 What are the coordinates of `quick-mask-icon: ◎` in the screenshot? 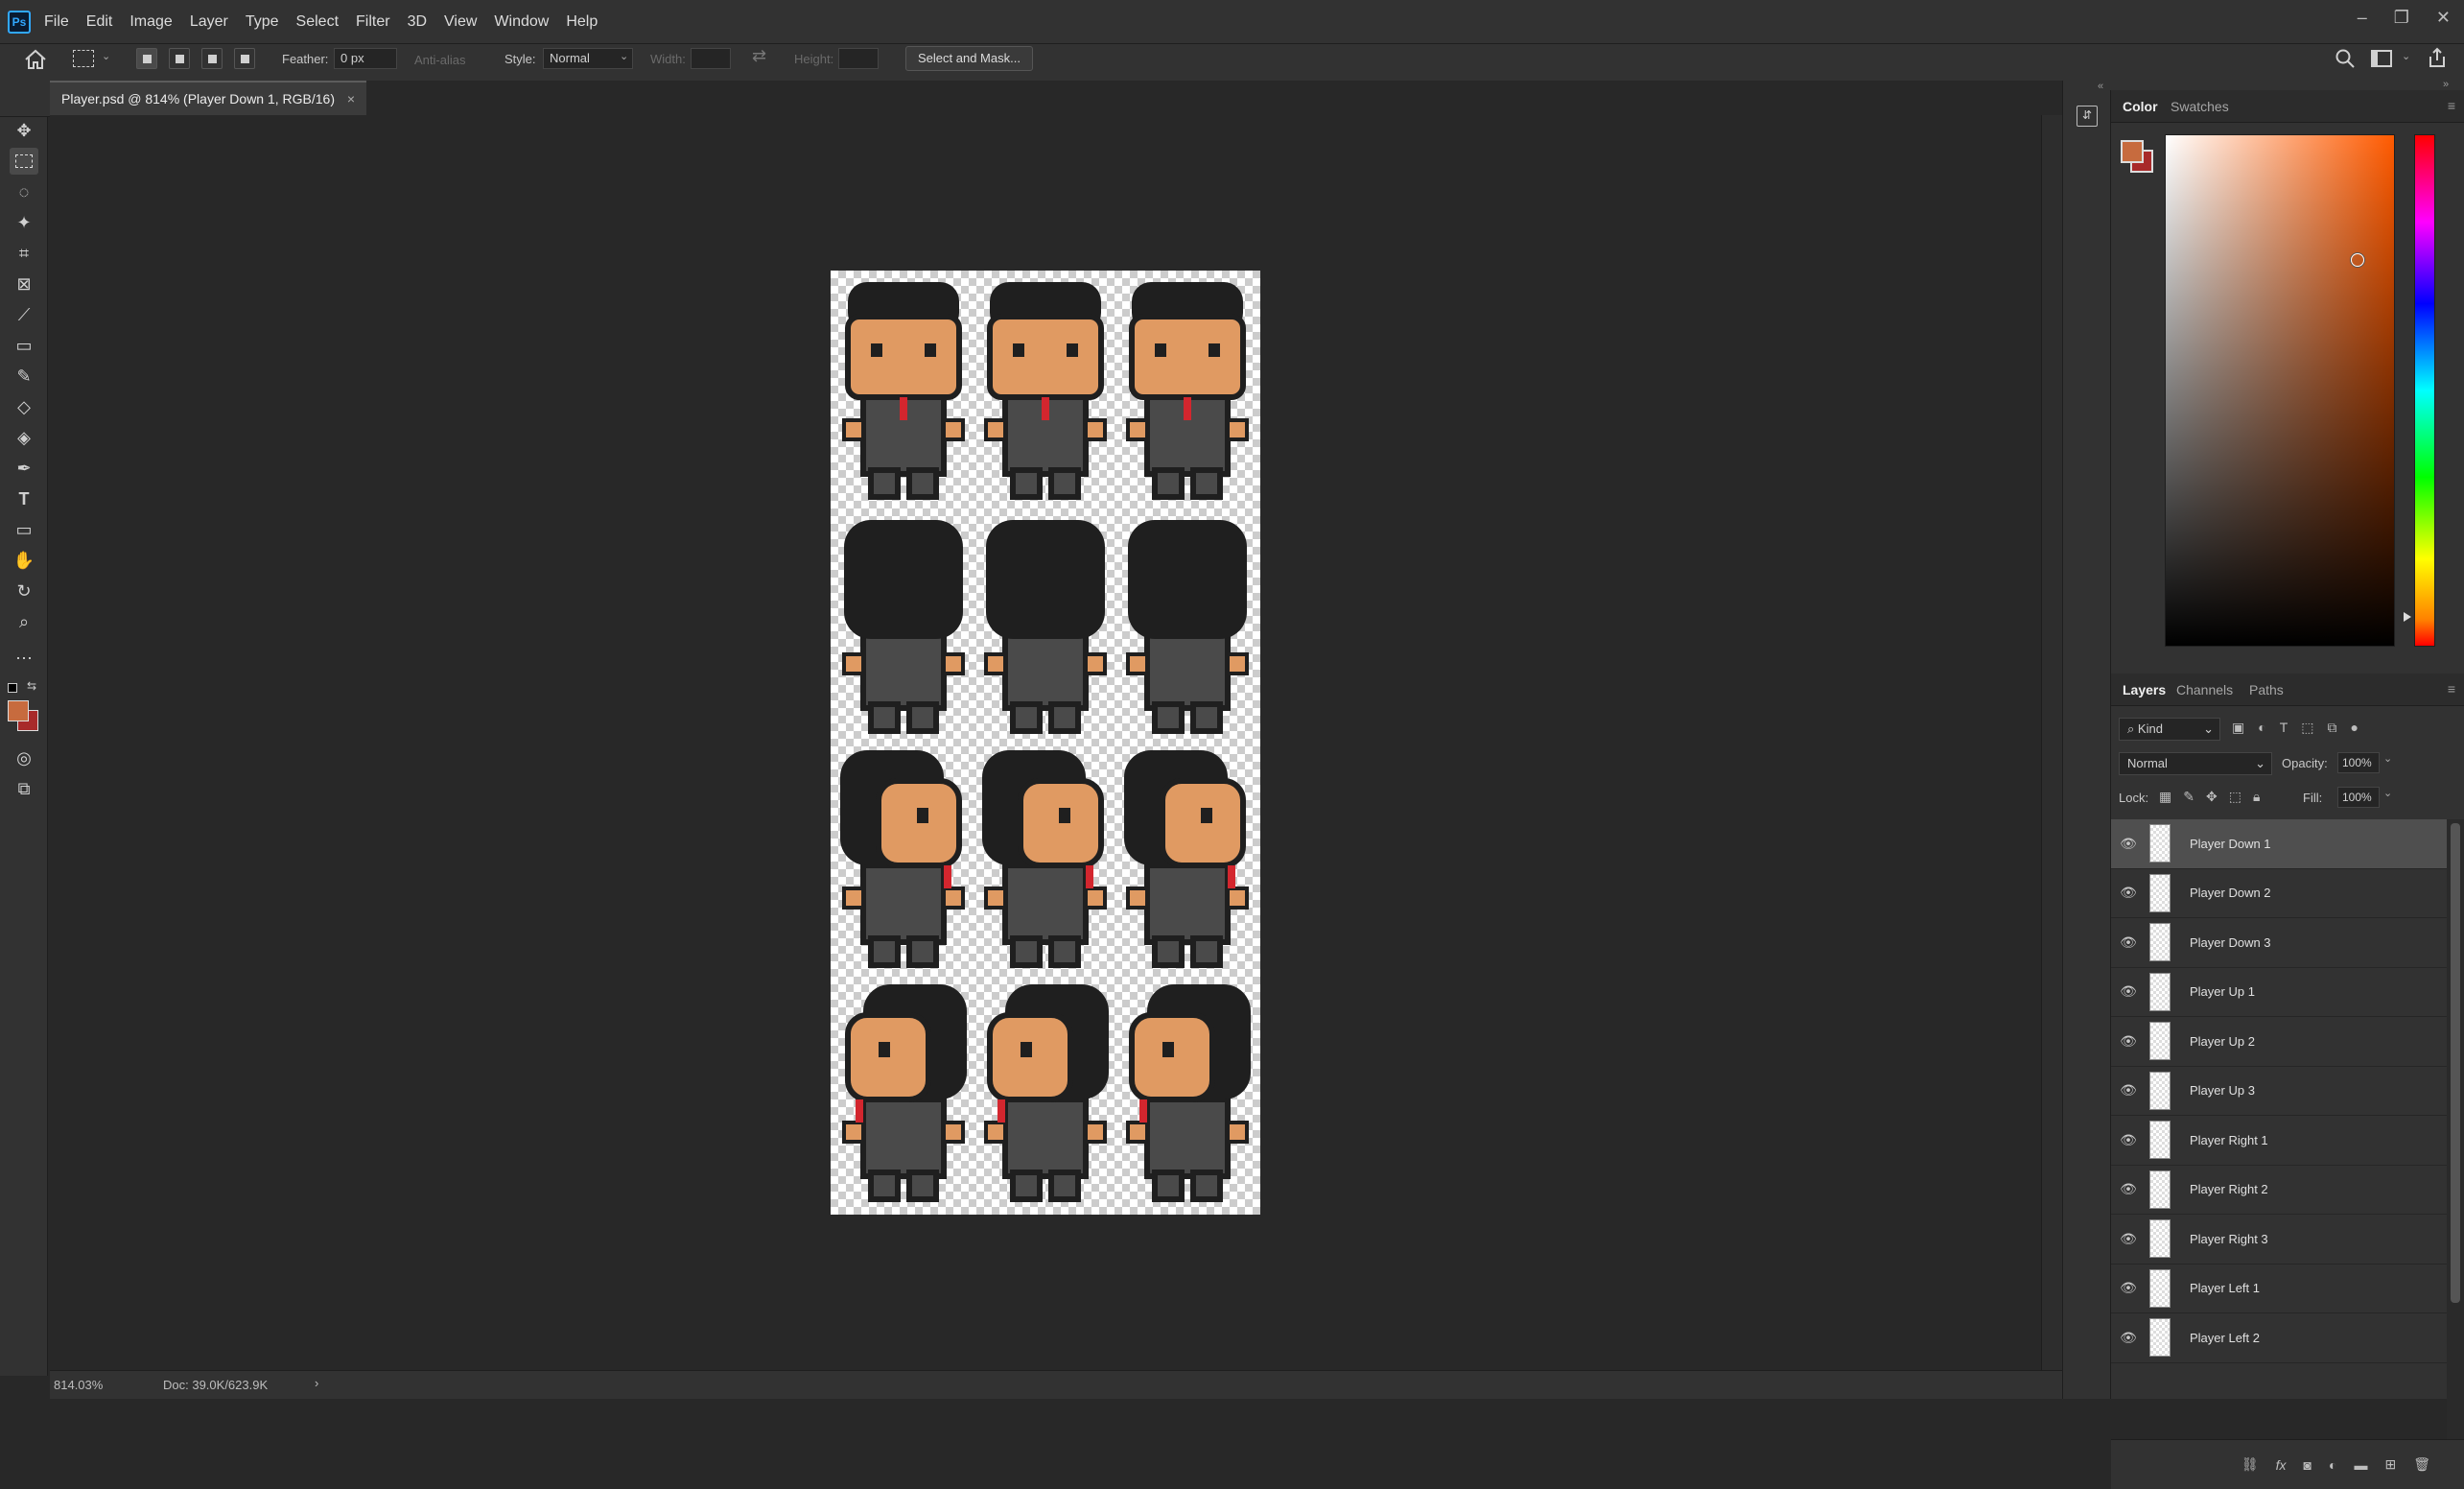 It's located at (24, 758).